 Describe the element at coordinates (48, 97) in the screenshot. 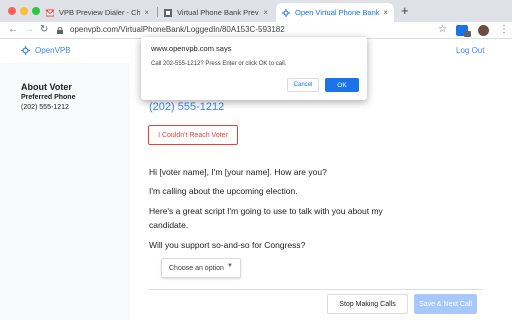

I see `preferred-phone-label: Preferred Phone` at that location.